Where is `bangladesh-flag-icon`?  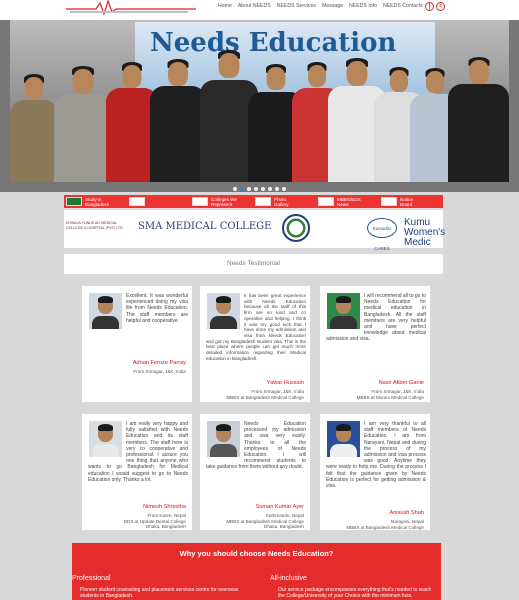
bangladesh-flag-icon is located at coordinates (74, 201).